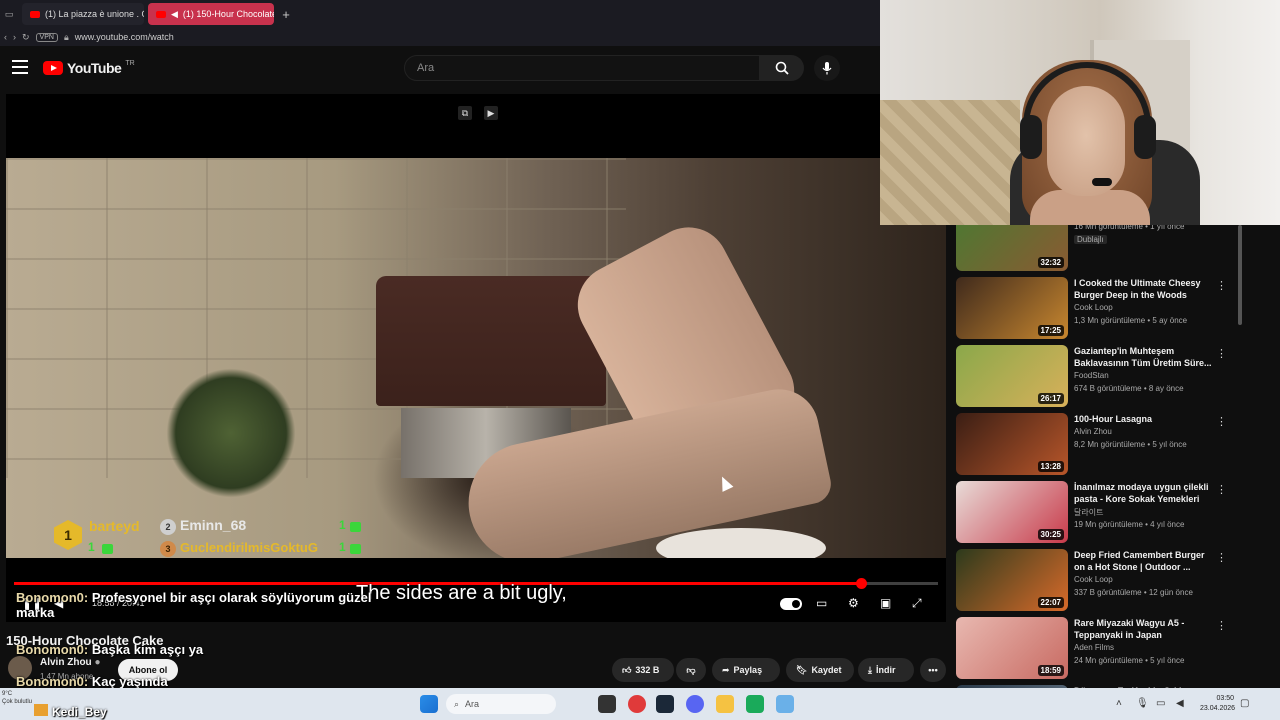  I want to click on miniplayer-icon: ⧉, so click(465, 113).